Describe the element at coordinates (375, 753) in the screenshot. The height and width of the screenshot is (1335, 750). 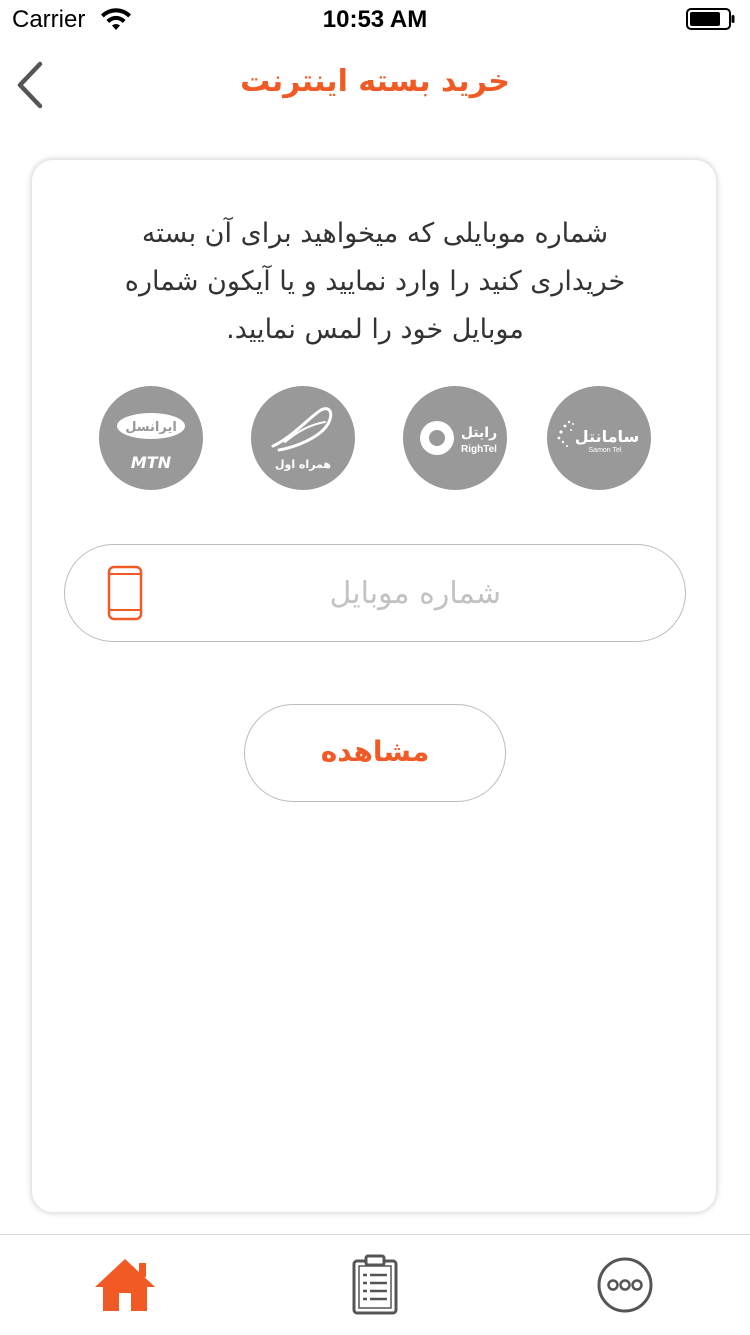
I see `view-button: مشاهده` at that location.